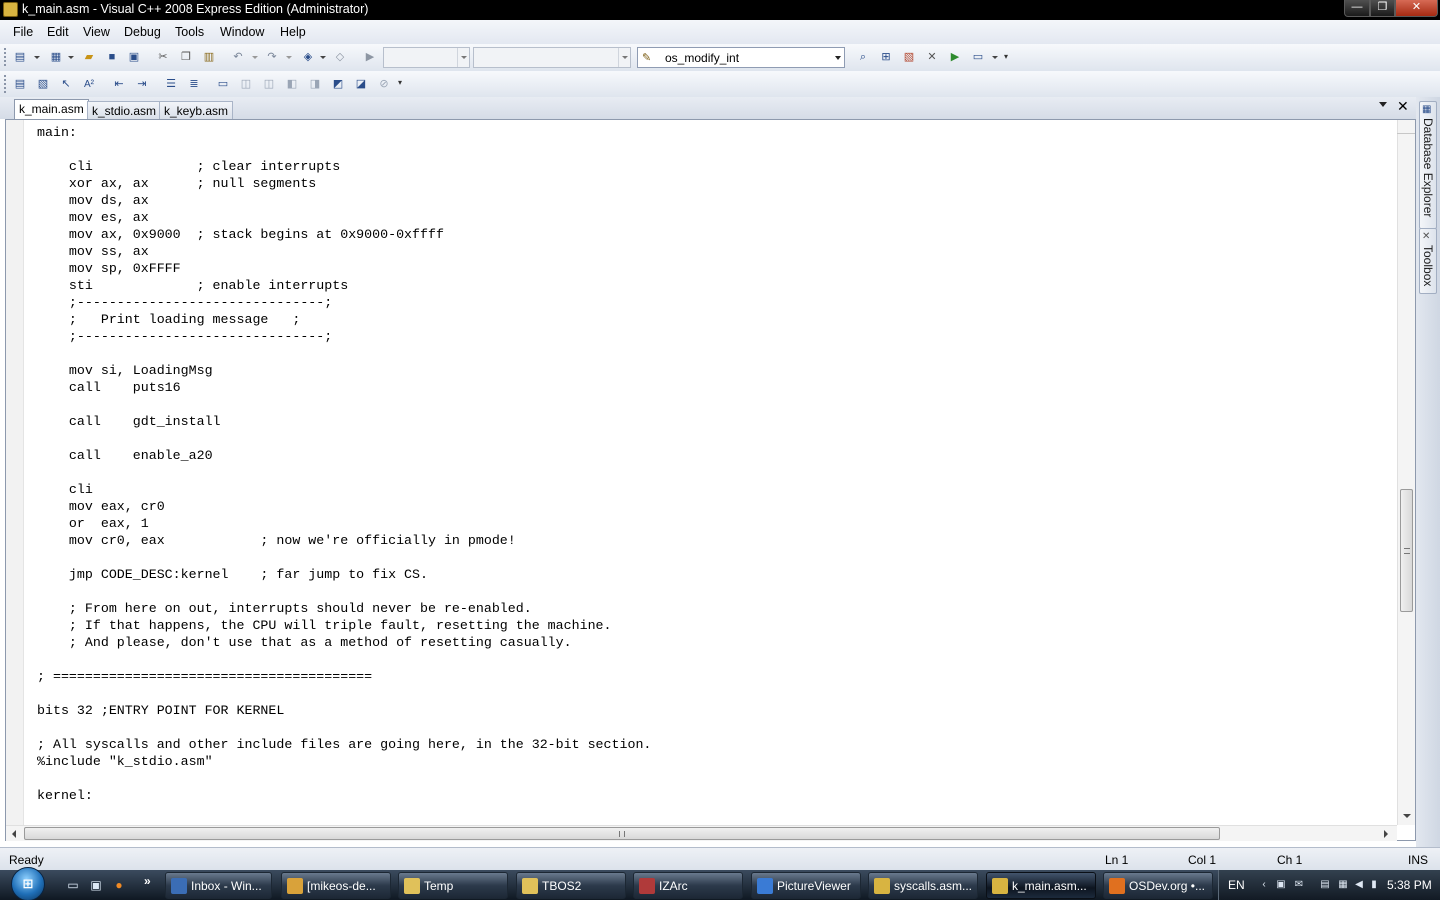 The width and height of the screenshot is (1440, 900). What do you see at coordinates (1409, 885) in the screenshot?
I see `clock: 5:38 PM` at bounding box center [1409, 885].